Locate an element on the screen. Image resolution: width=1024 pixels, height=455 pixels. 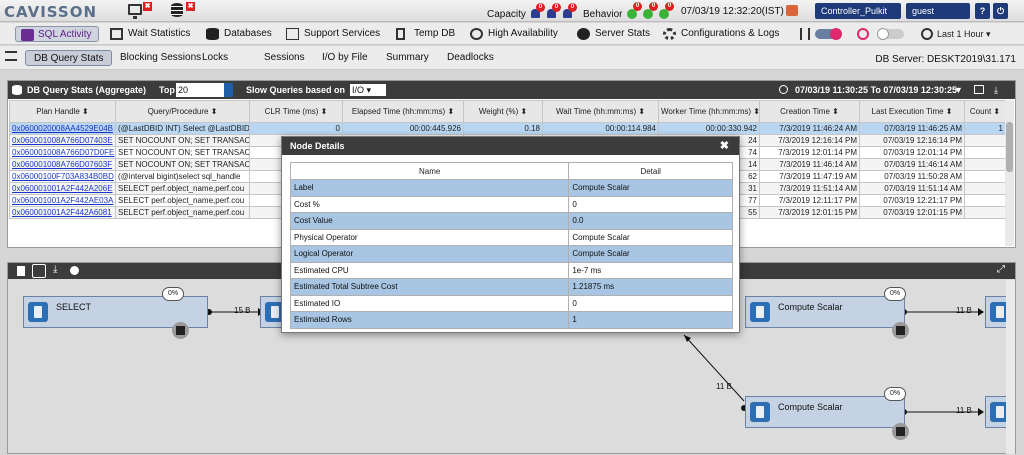
plan-handle-link: 0x060001008A766D07D0FE is located at coordinates (62, 152).